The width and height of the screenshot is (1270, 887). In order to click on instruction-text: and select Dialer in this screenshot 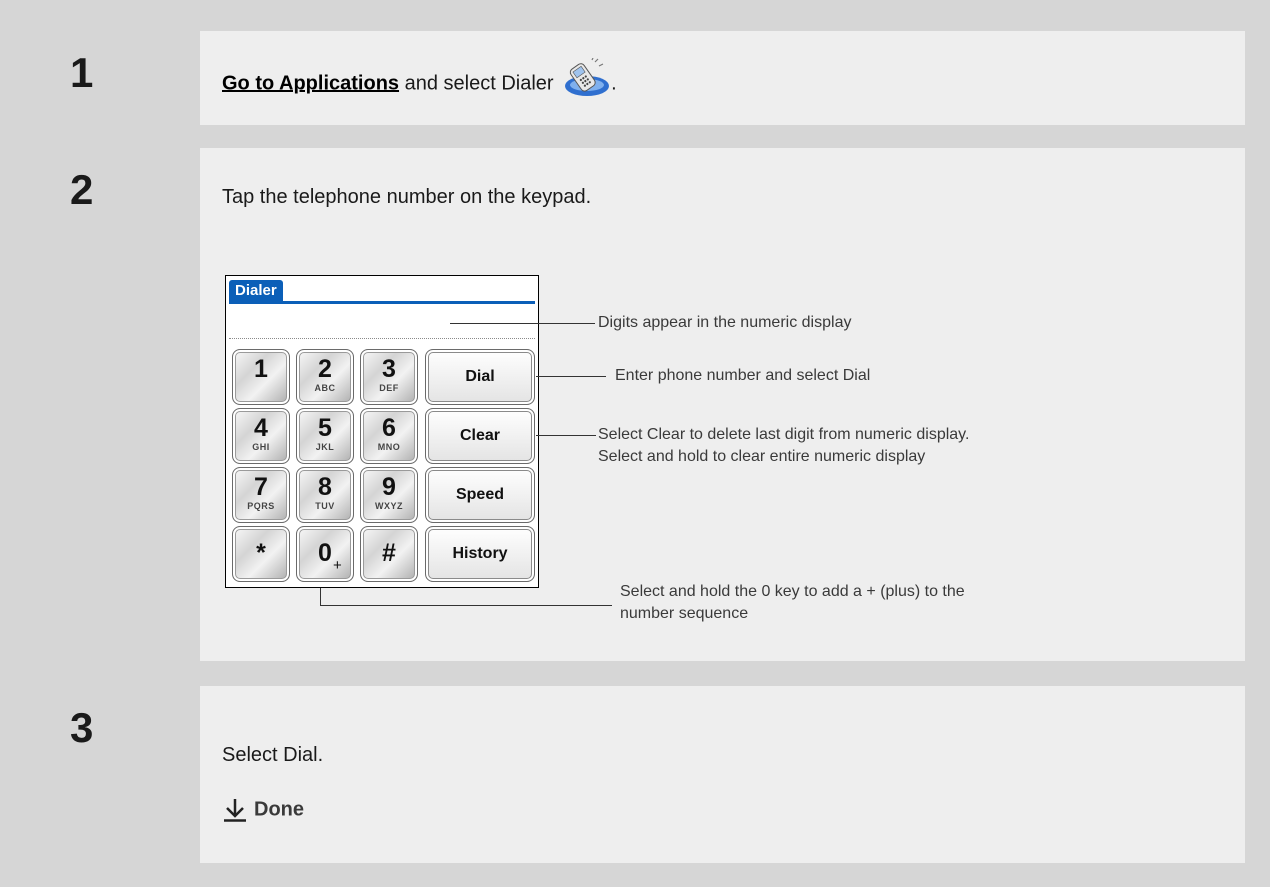, I will do `click(476, 83)`.